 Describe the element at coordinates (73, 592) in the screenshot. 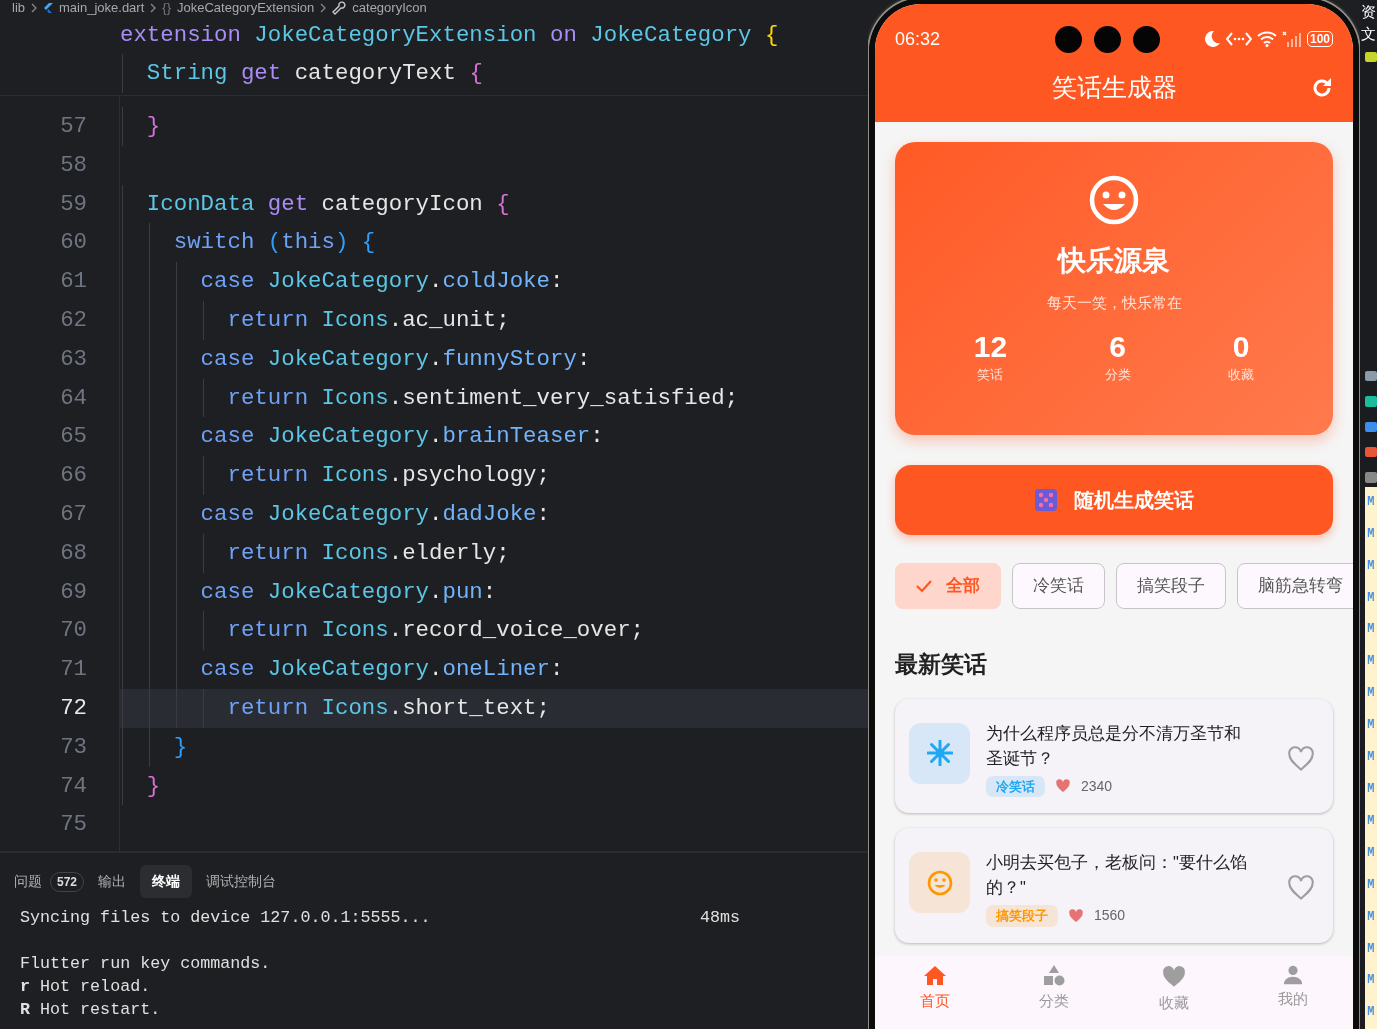

I see `line-number: 69` at that location.